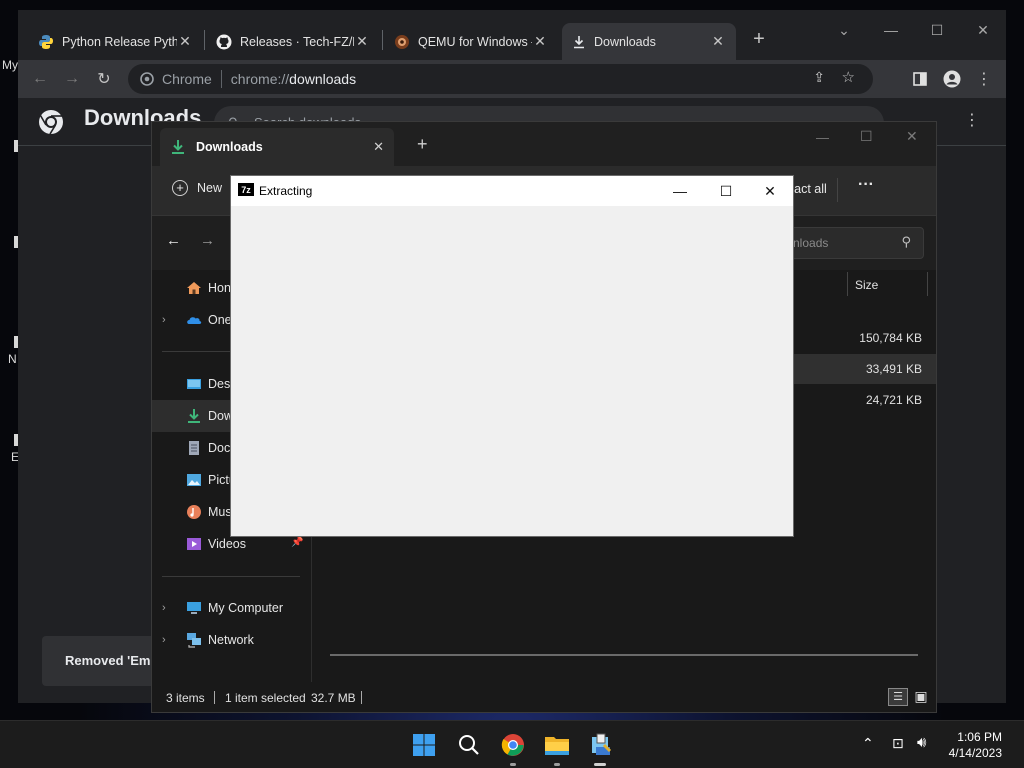 The width and height of the screenshot is (1024, 768). I want to click on downloads-menu-icon: ⋮, so click(972, 120).